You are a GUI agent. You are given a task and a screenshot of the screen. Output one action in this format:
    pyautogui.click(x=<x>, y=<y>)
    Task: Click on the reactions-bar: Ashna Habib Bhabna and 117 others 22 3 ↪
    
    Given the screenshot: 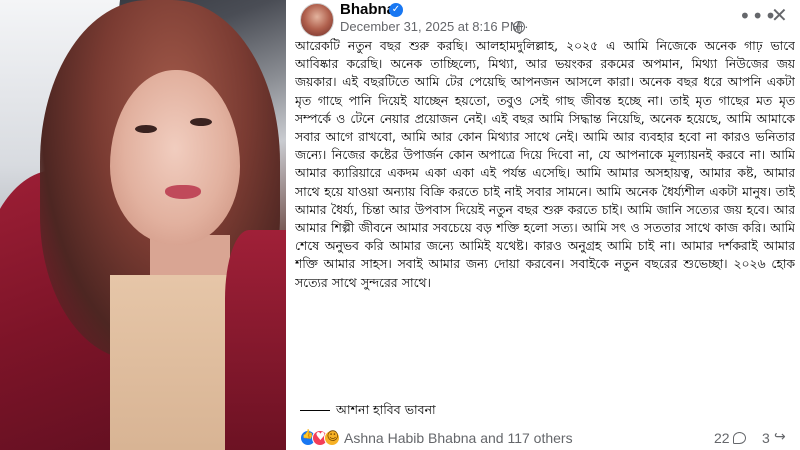 What is the action you would take?
    pyautogui.click(x=543, y=437)
    